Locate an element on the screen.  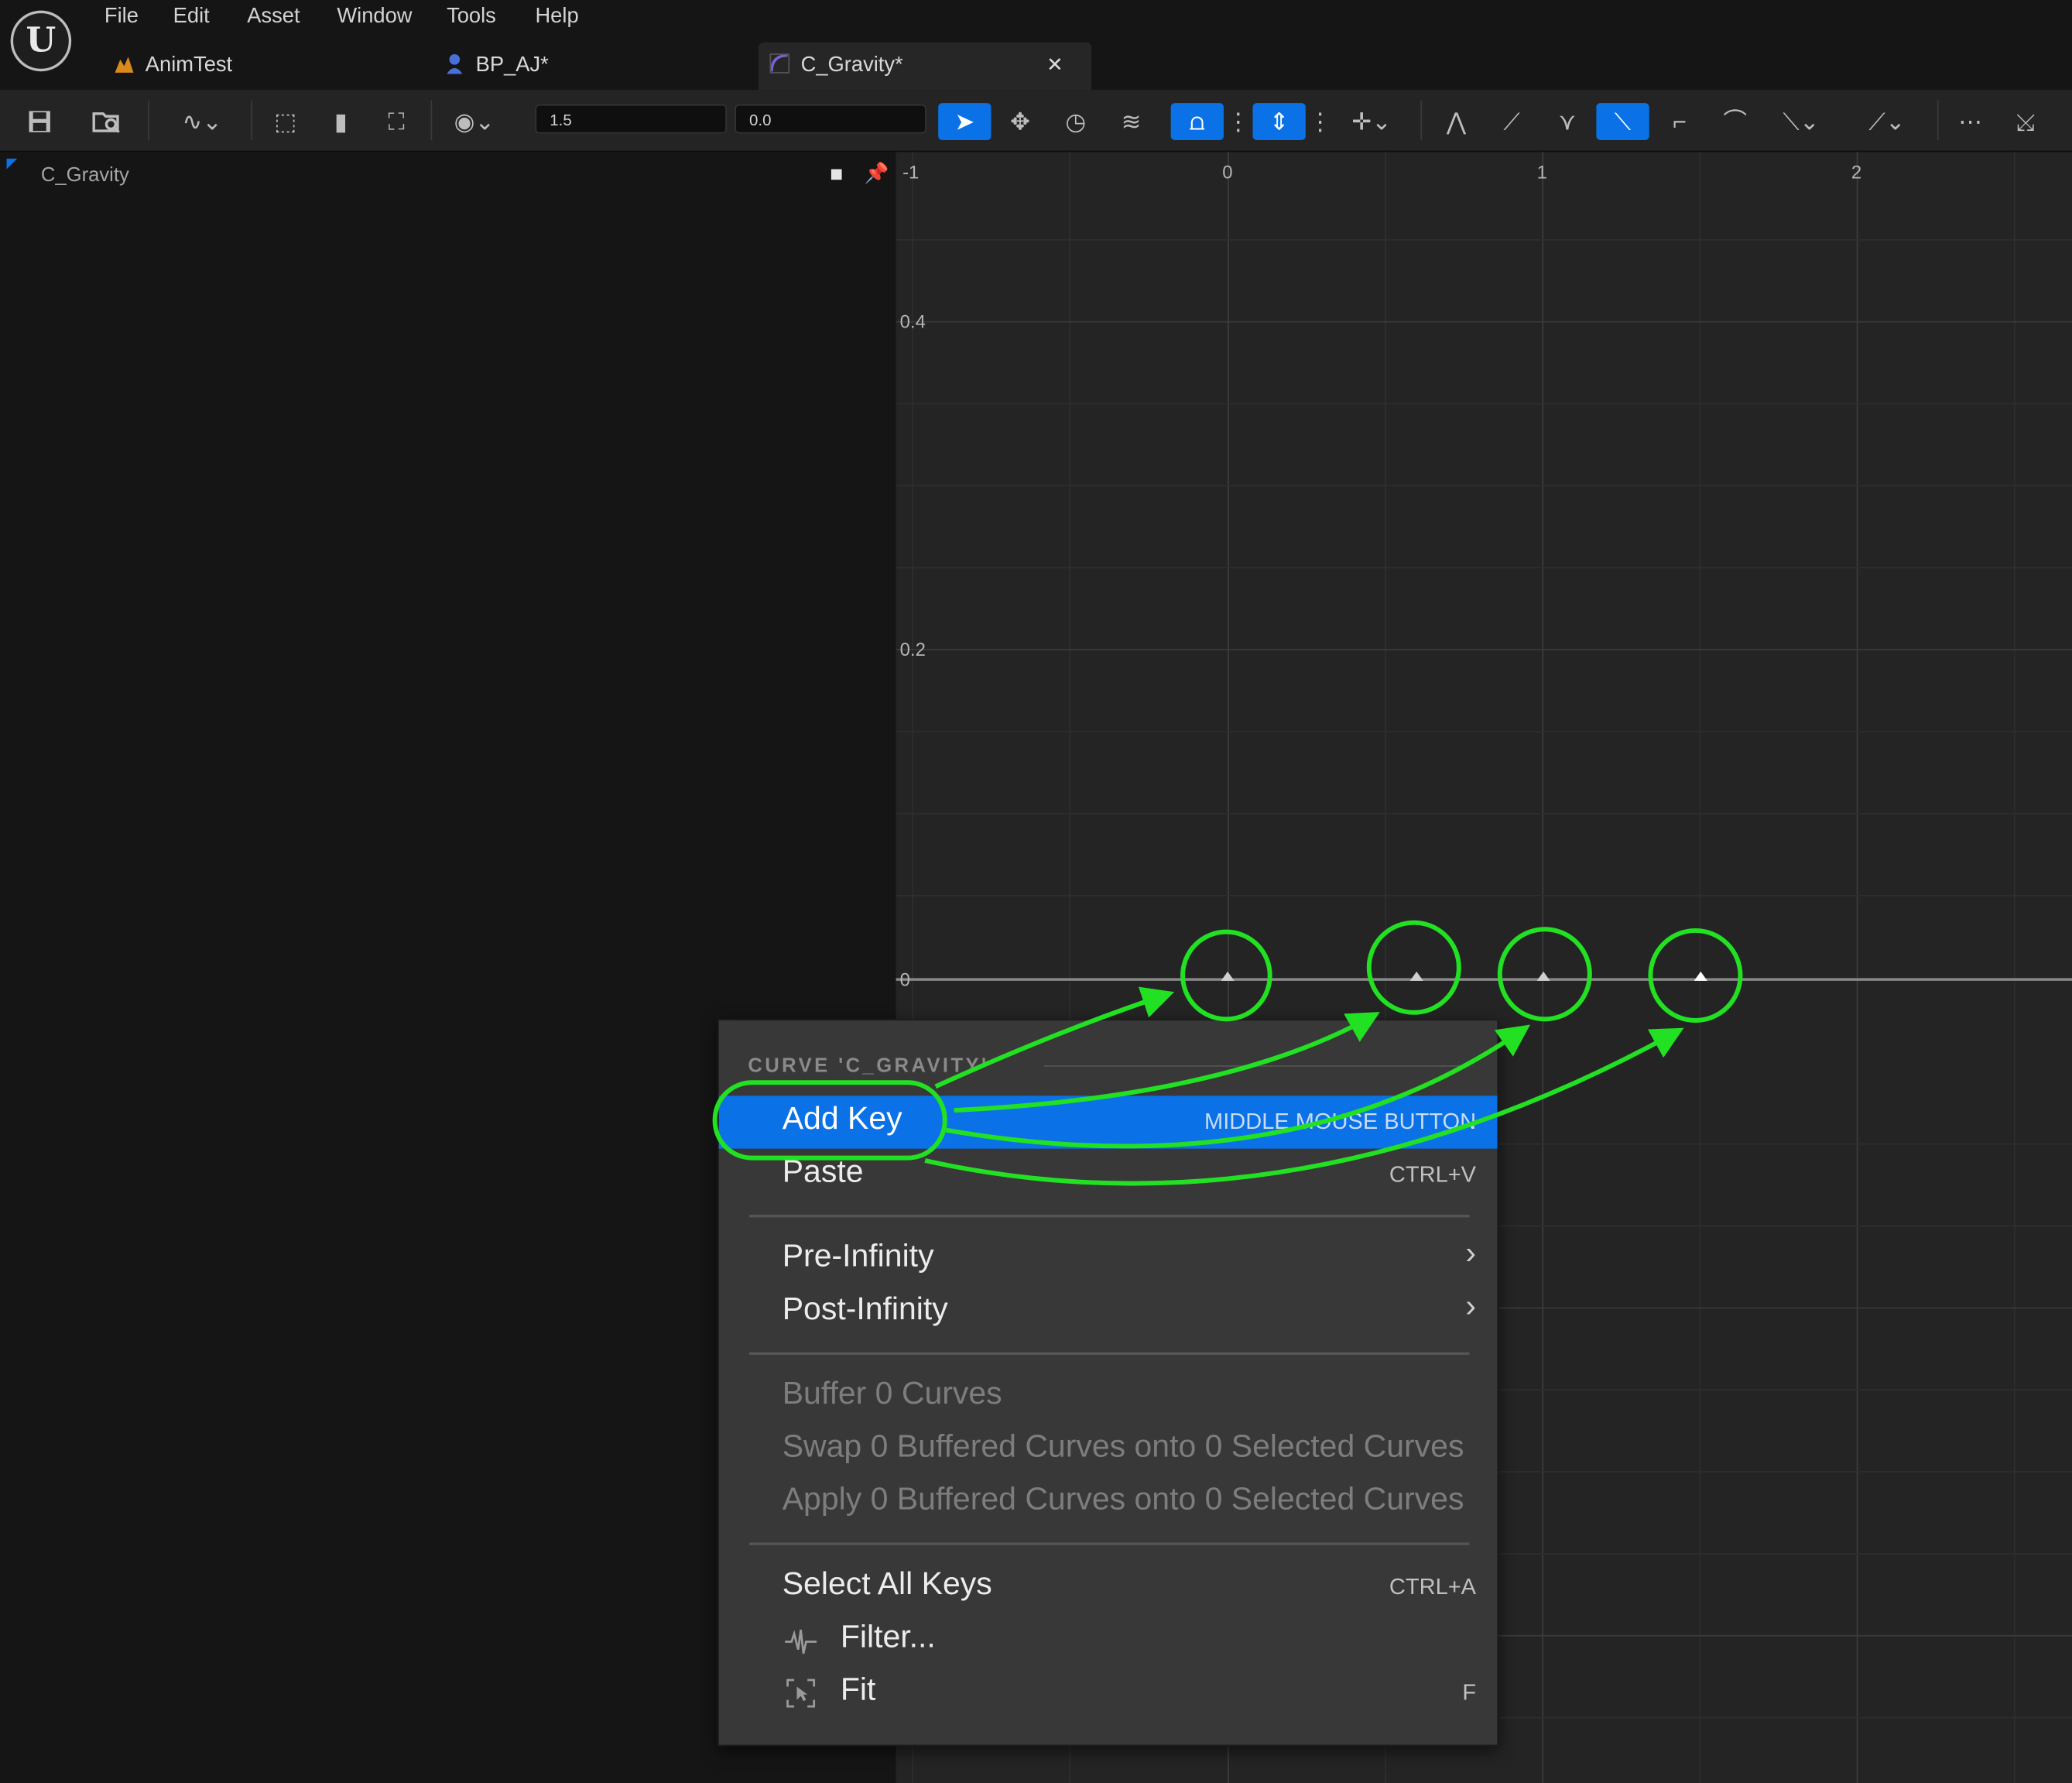
highlight-ring is located at coordinates (829, 1120).